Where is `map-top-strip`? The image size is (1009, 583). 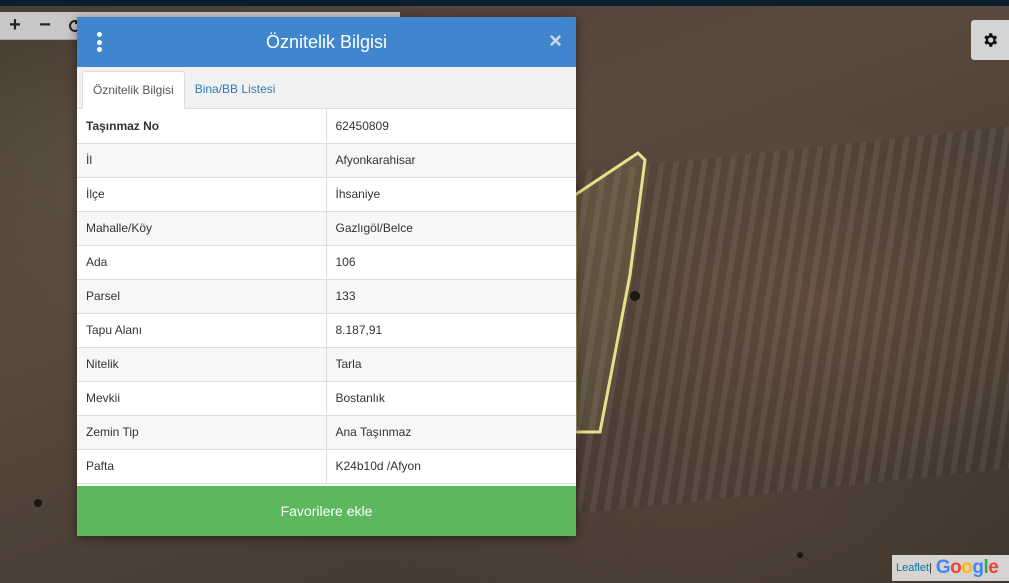
map-top-strip is located at coordinates (504, 3).